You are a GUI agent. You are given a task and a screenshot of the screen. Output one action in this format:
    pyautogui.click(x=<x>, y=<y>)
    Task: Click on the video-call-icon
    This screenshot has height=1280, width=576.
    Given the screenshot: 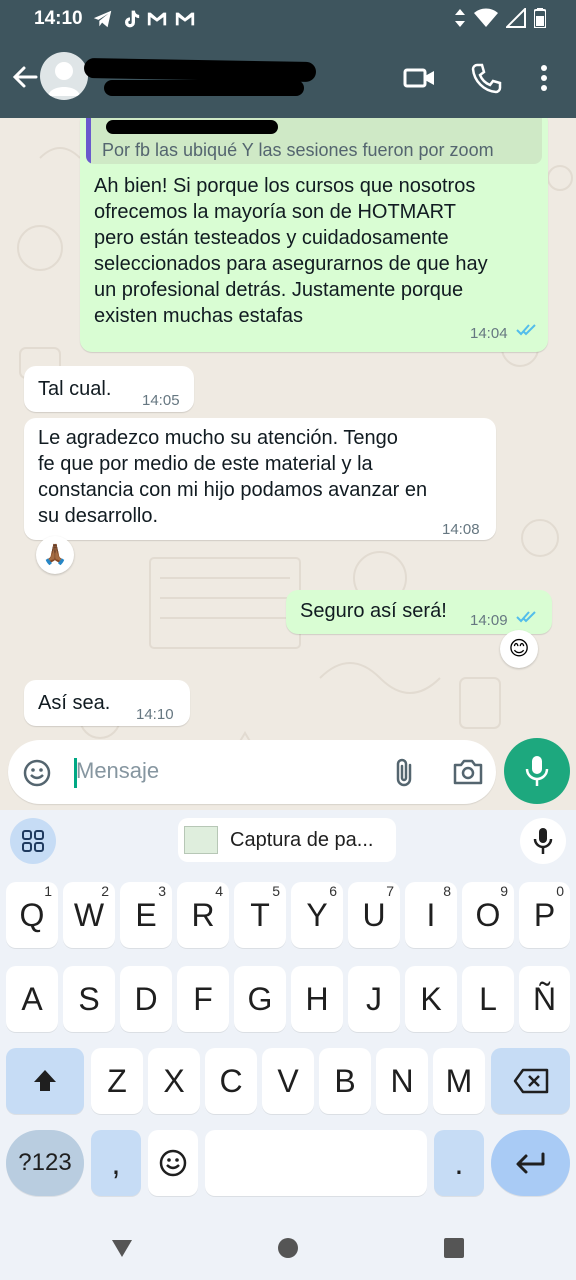 What is the action you would take?
    pyautogui.click(x=420, y=78)
    